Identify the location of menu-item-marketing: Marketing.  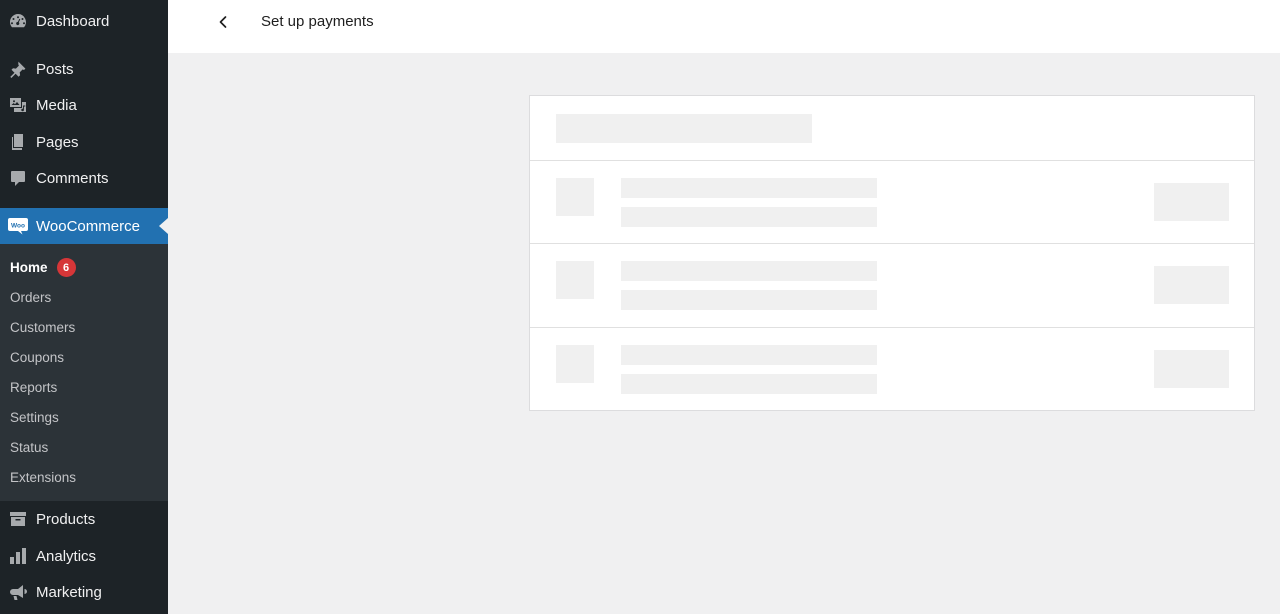
(84, 592).